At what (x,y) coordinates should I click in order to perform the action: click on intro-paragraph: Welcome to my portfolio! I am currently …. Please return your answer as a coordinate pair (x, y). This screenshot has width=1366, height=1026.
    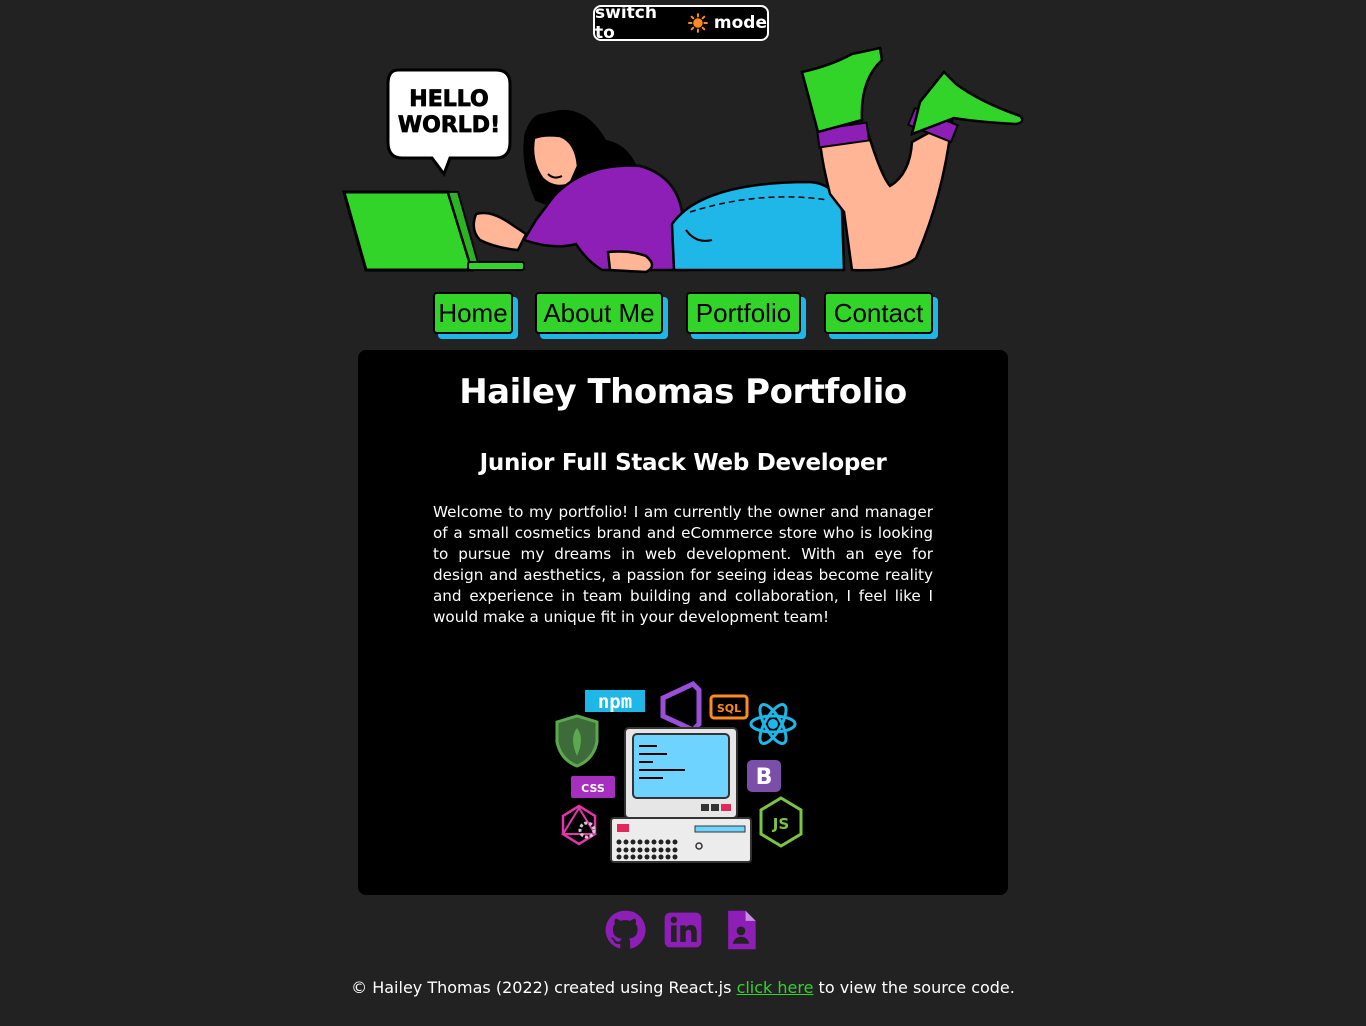
    Looking at the image, I should click on (683, 564).